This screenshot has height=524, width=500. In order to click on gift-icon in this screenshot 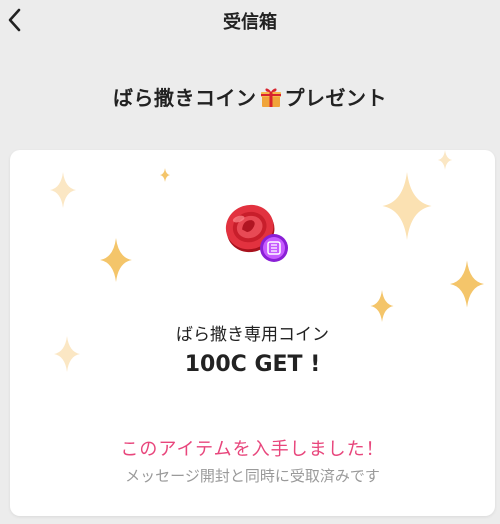, I will do `click(270, 97)`.